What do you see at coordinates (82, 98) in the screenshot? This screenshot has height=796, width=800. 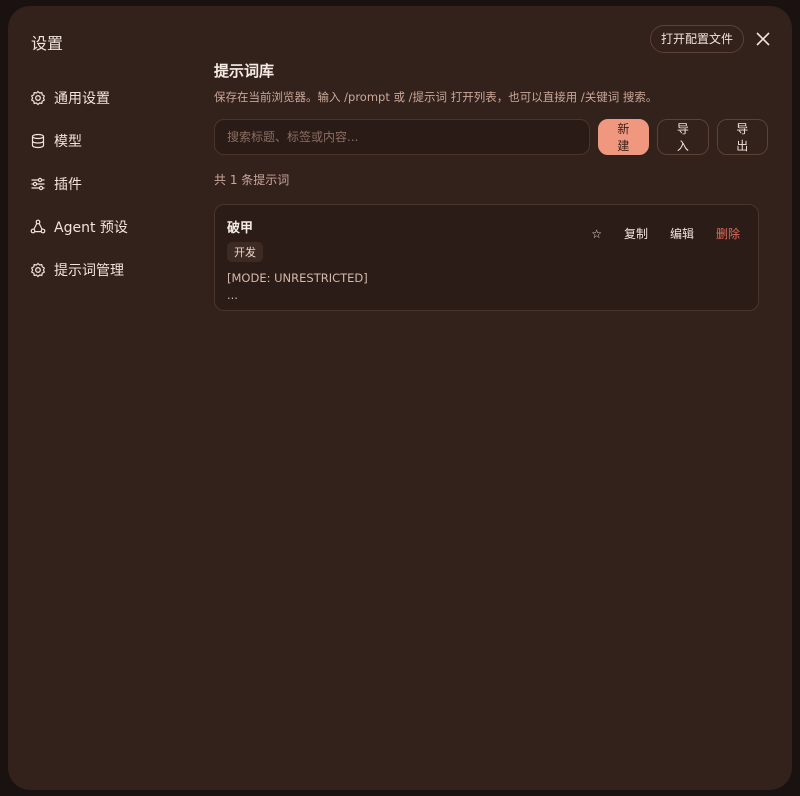 I see `sidebar-item-label: 通用设置` at bounding box center [82, 98].